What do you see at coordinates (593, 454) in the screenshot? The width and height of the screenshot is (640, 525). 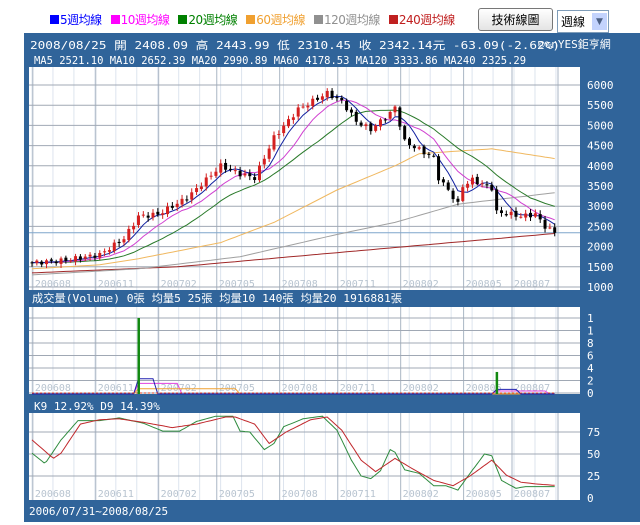 I see `kd-axis-label: 50` at bounding box center [593, 454].